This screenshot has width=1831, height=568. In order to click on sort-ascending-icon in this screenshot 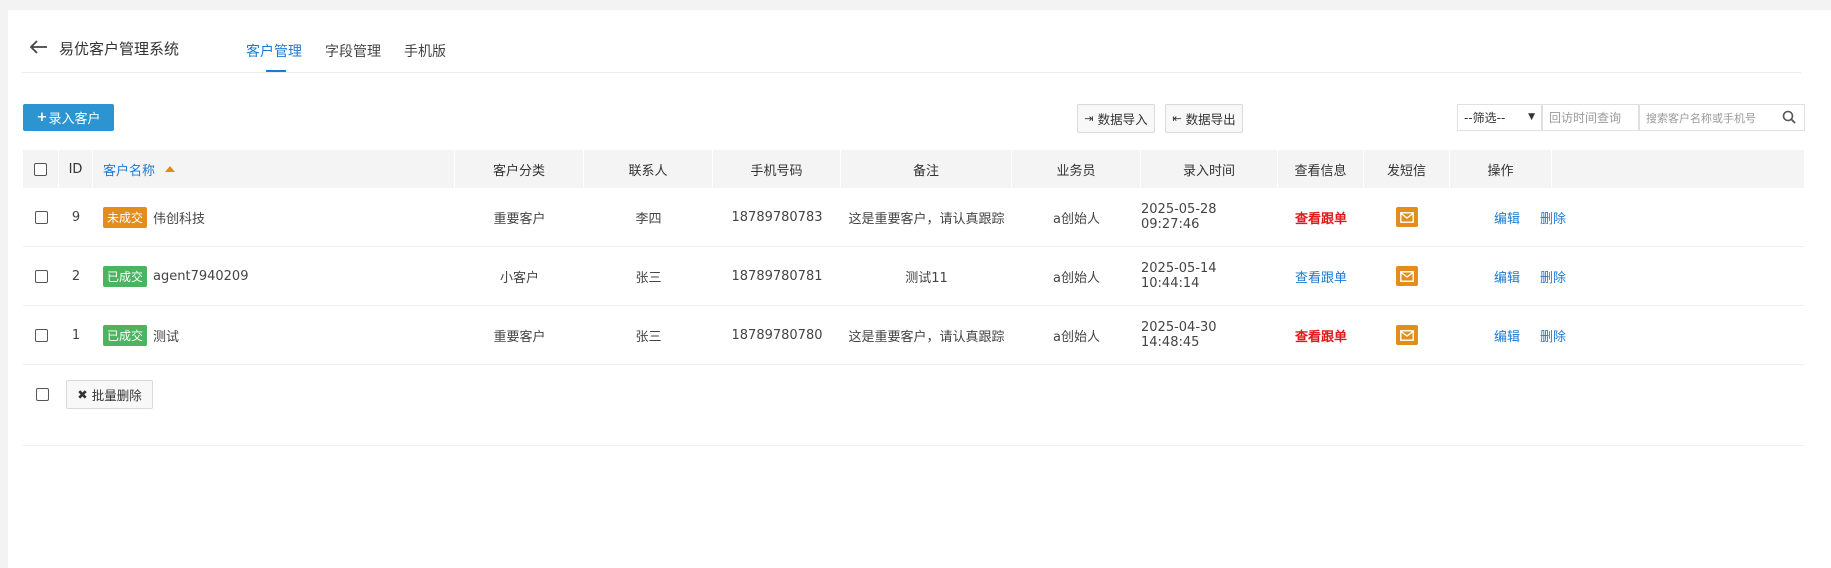, I will do `click(170, 169)`.